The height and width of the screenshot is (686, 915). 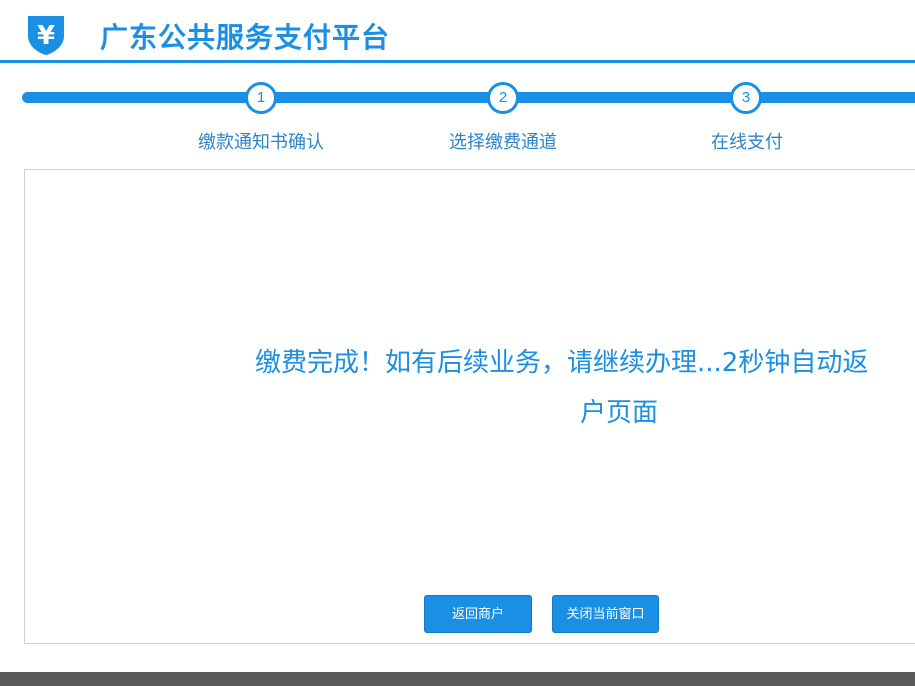 What do you see at coordinates (457, 30) in the screenshot?
I see `header: ¥ 广东公共服务支付平台` at bounding box center [457, 30].